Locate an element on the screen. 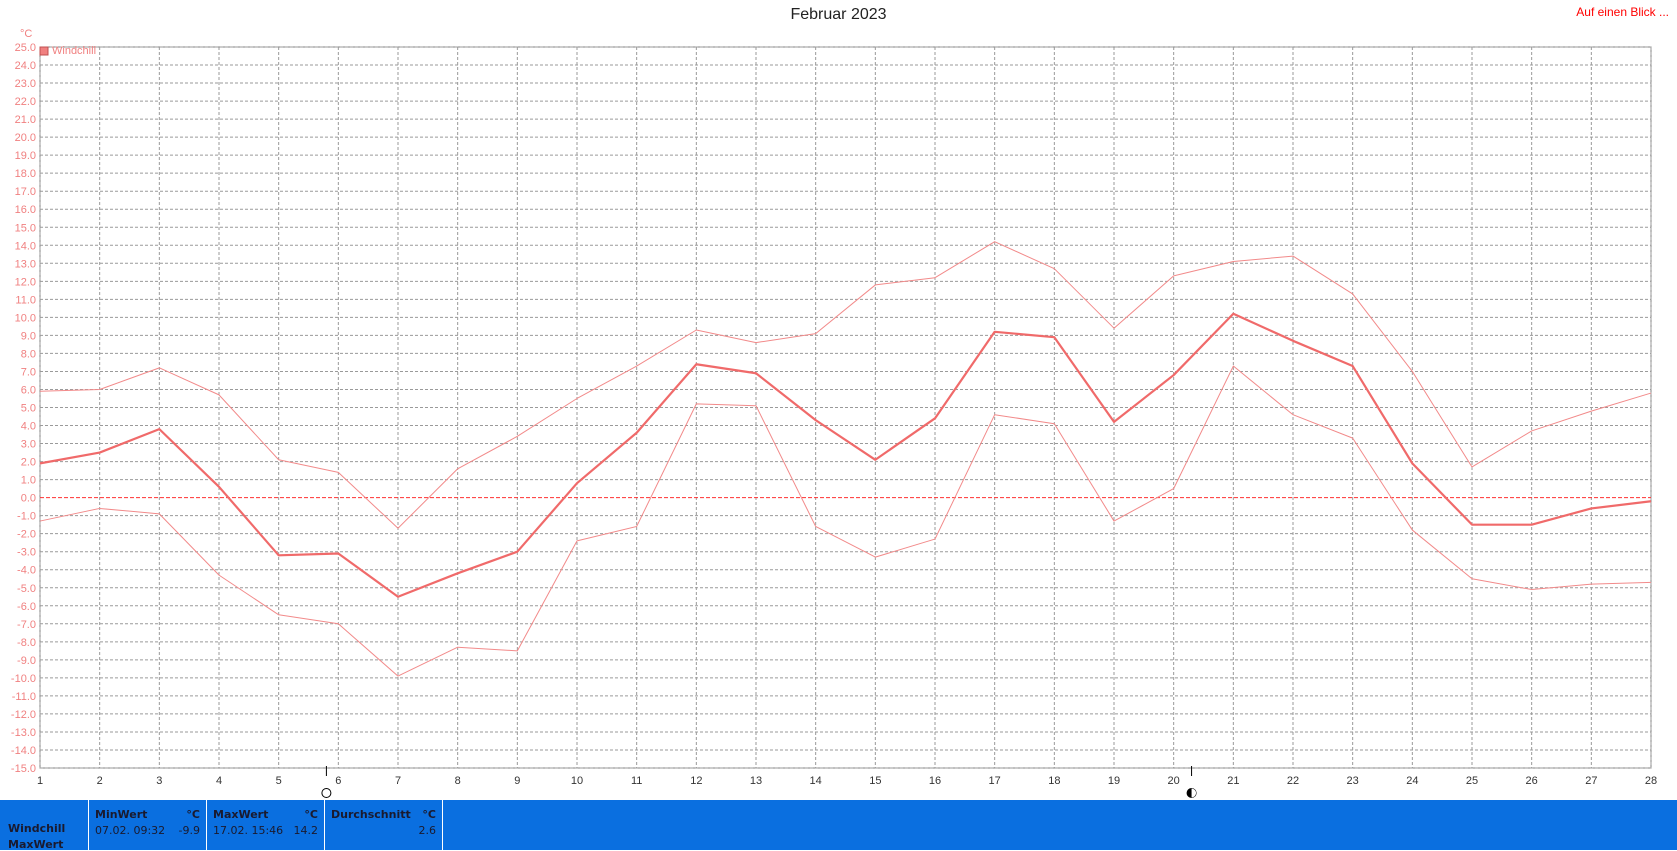  y-tick-label: 16.0 is located at coordinates (25, 210).